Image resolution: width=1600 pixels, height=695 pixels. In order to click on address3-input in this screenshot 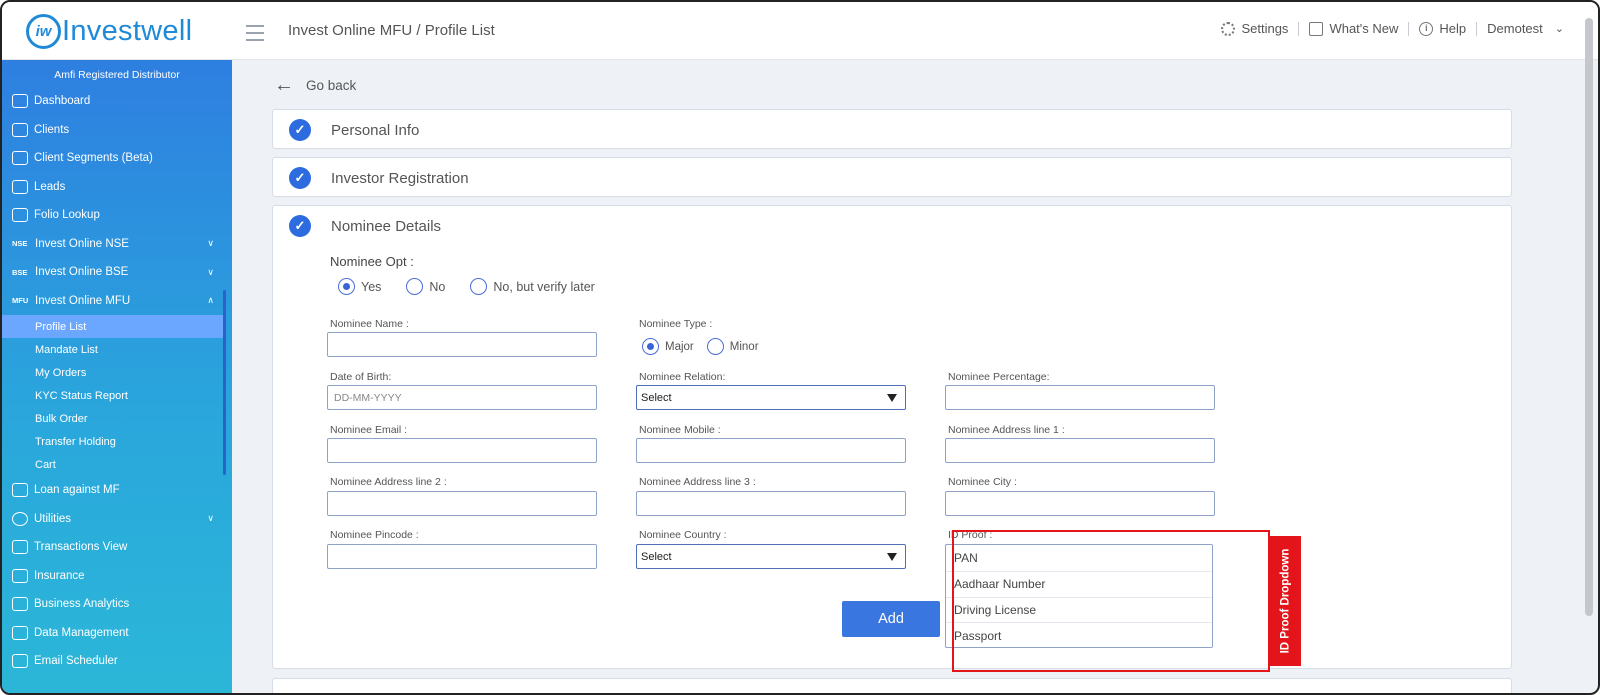, I will do `click(771, 503)`.